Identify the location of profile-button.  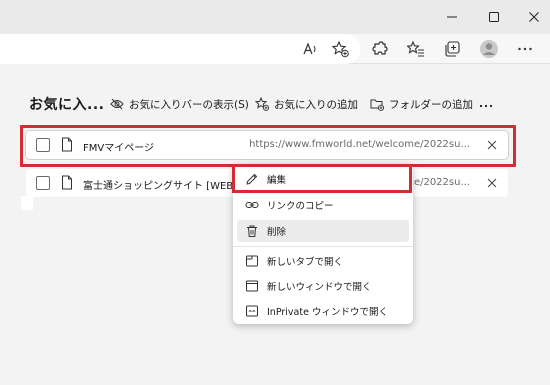
(489, 49).